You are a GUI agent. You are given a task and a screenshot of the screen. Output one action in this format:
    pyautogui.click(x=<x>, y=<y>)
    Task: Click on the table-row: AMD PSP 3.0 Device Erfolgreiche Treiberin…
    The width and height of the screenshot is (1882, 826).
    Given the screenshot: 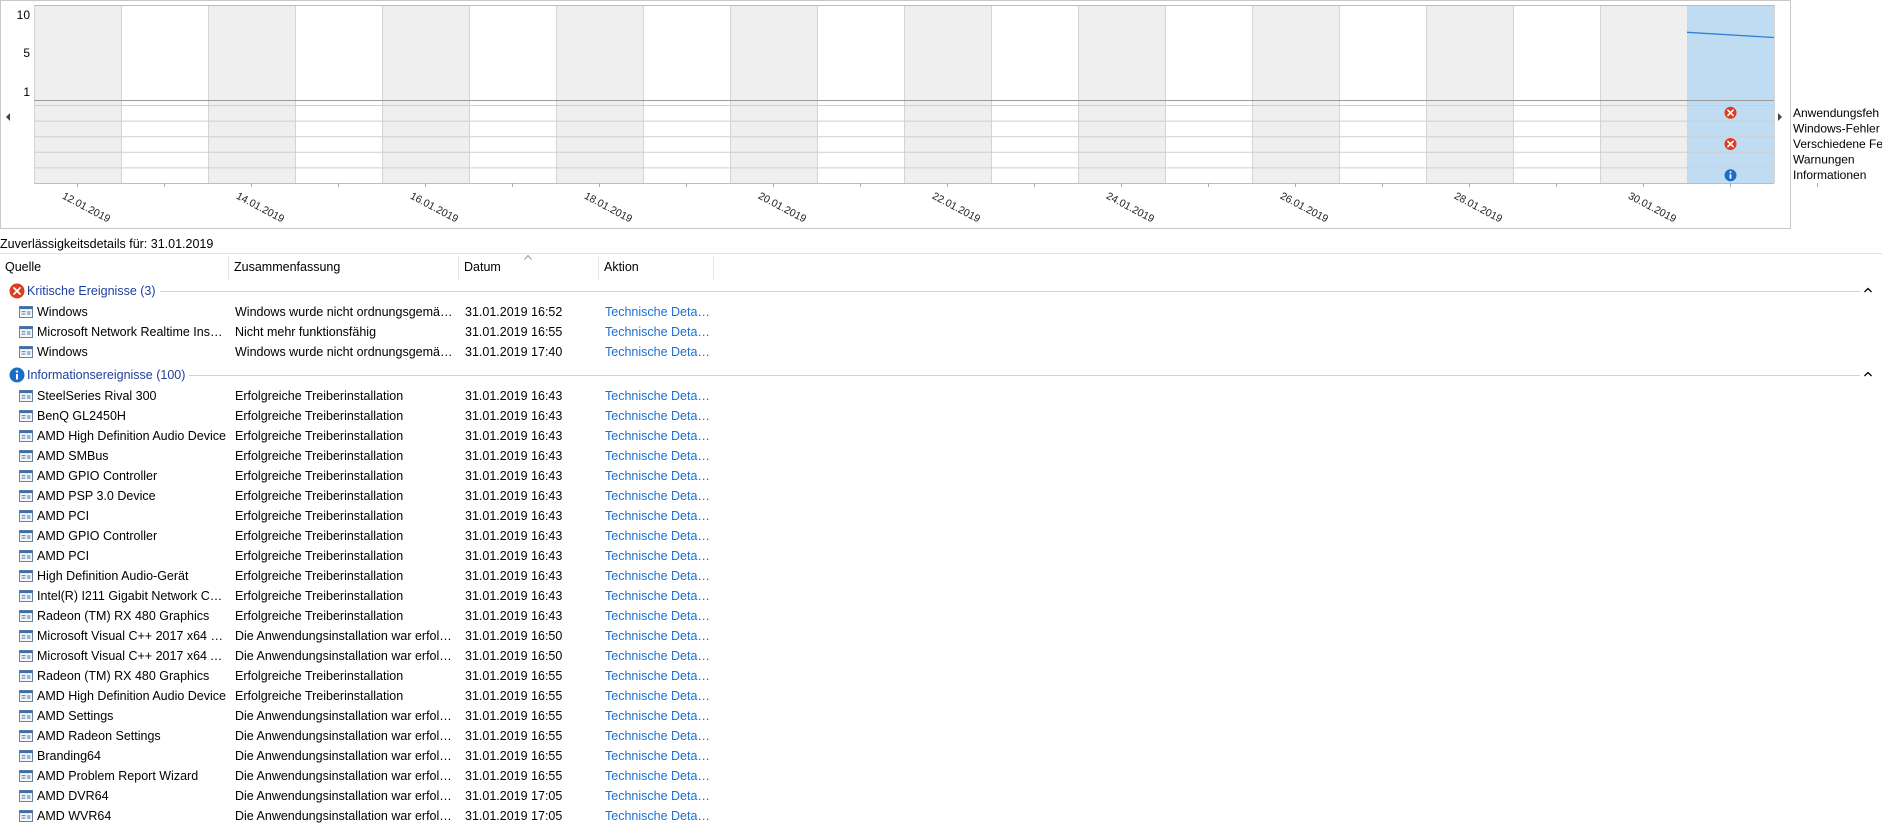 What is the action you would take?
    pyautogui.click(x=941, y=496)
    